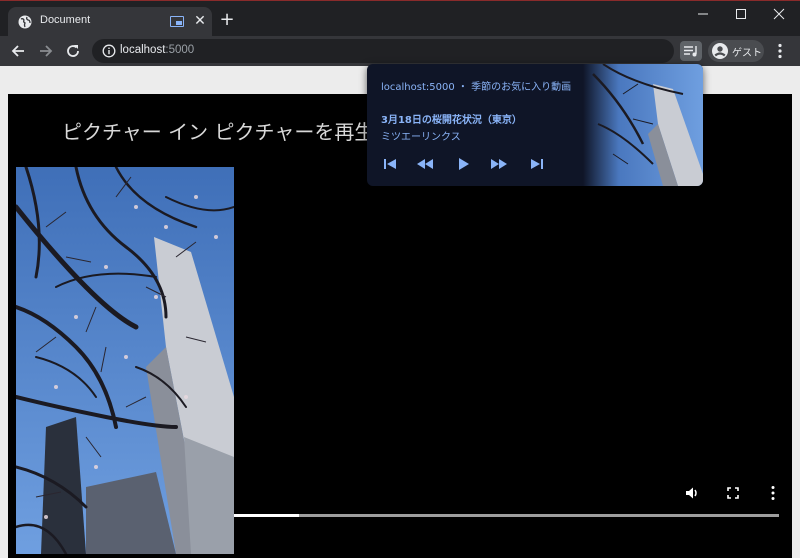 Image resolution: width=800 pixels, height=558 pixels. What do you see at coordinates (691, 51) in the screenshot?
I see `media-controls-icon` at bounding box center [691, 51].